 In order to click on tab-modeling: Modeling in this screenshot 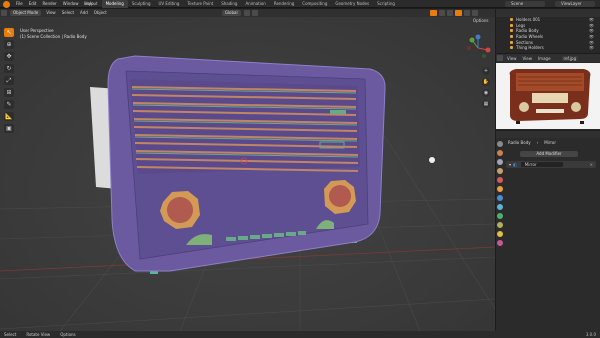, I will do `click(114, 4)`.